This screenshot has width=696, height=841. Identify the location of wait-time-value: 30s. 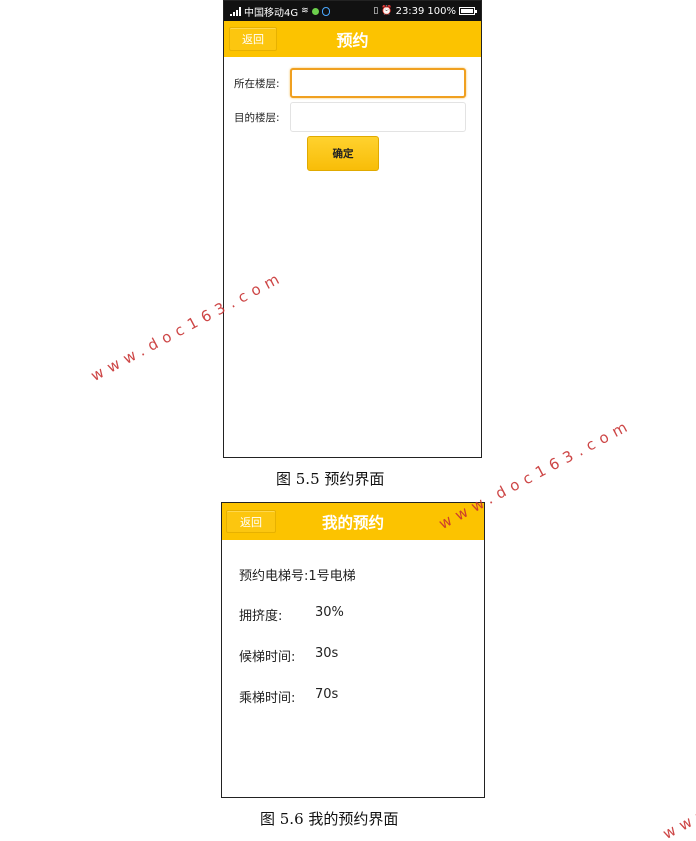
(327, 653).